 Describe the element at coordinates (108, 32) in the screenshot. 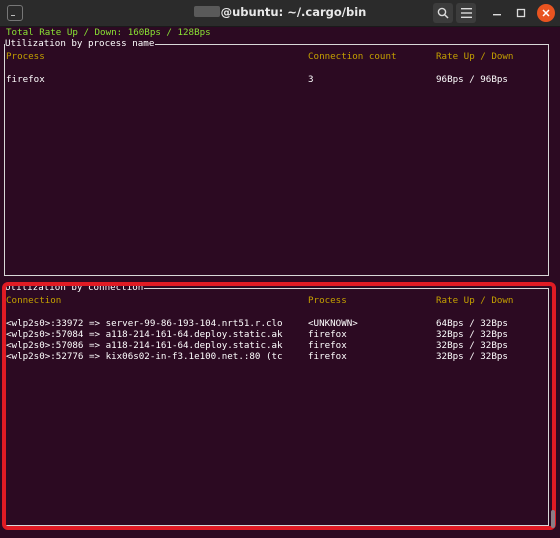

I see `total-rate-line: Total Rate Up / Down: 160Bps / 128Bps` at that location.